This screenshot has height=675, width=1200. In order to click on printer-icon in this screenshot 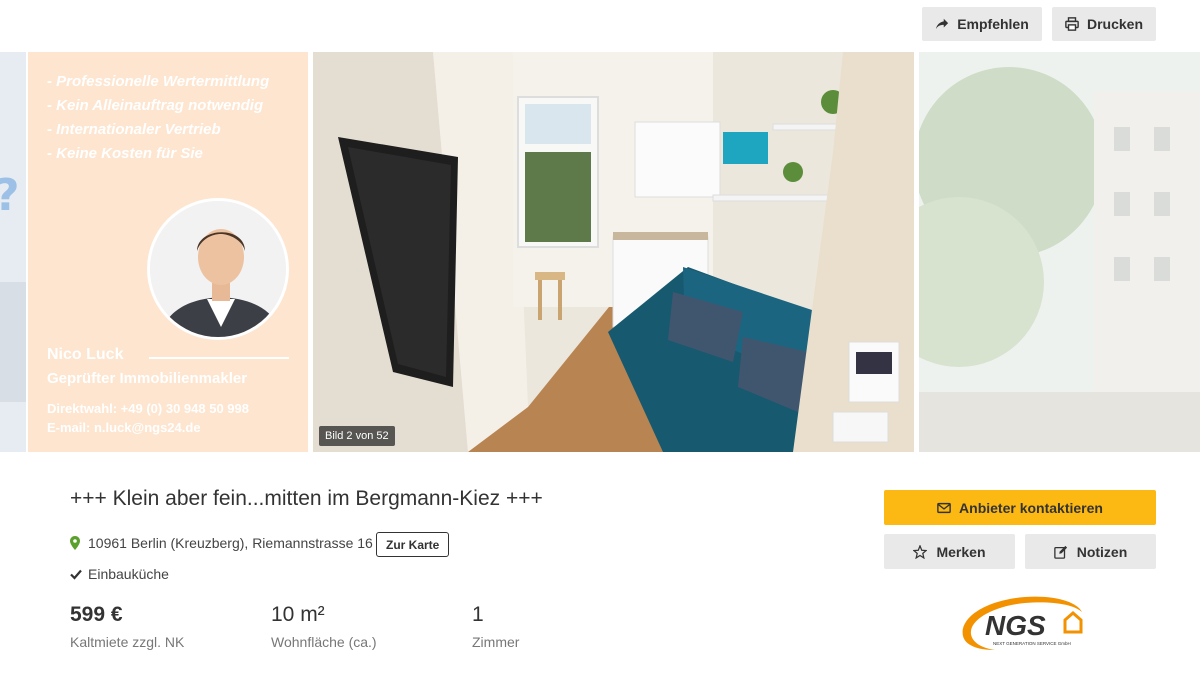, I will do `click(1072, 24)`.